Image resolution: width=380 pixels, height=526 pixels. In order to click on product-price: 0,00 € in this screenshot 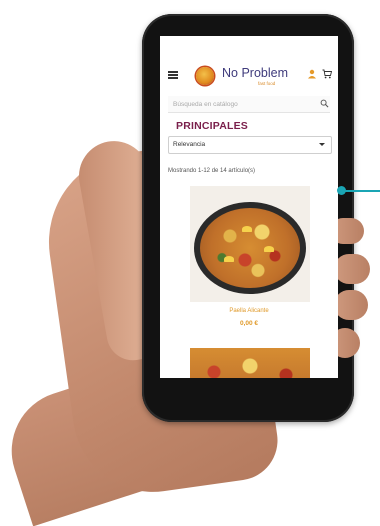, I will do `click(249, 323)`.